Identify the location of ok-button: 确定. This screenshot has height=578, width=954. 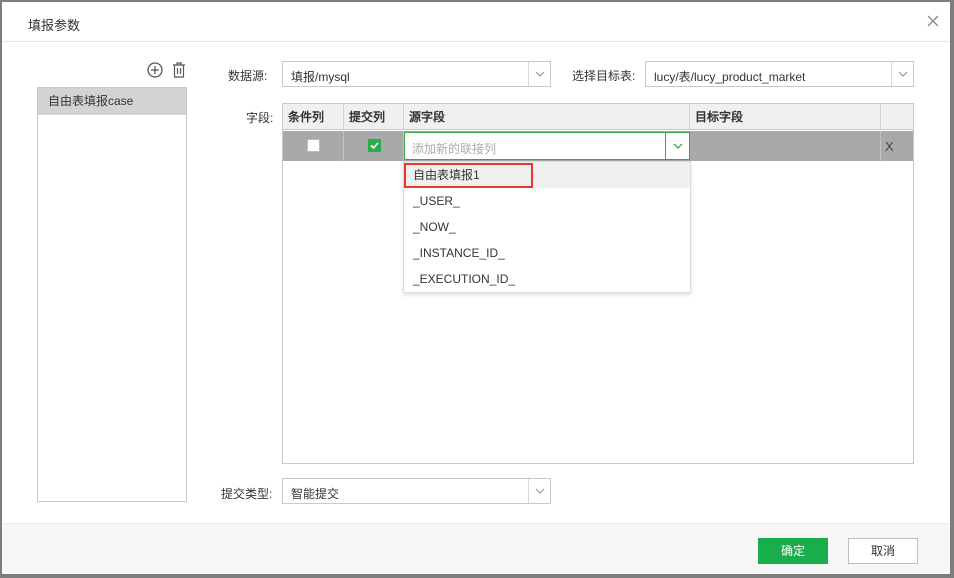
(793, 551).